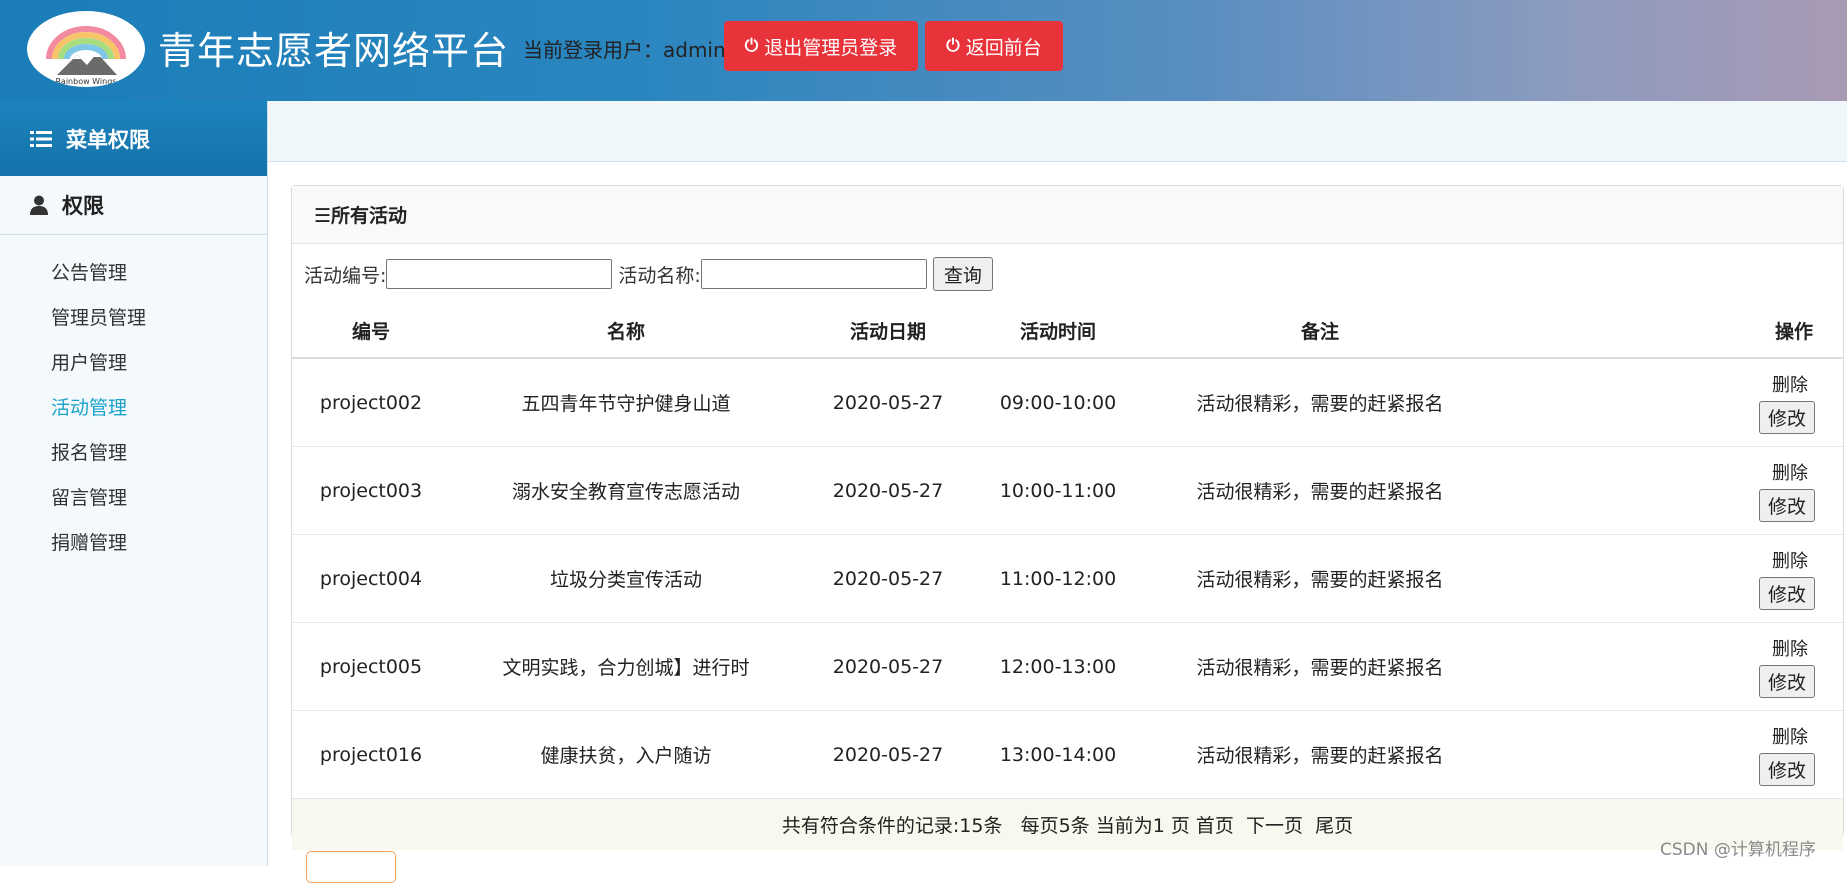 The width and height of the screenshot is (1847, 883). What do you see at coordinates (1670, 331) in the screenshot?
I see `col-action-header: 操作` at bounding box center [1670, 331].